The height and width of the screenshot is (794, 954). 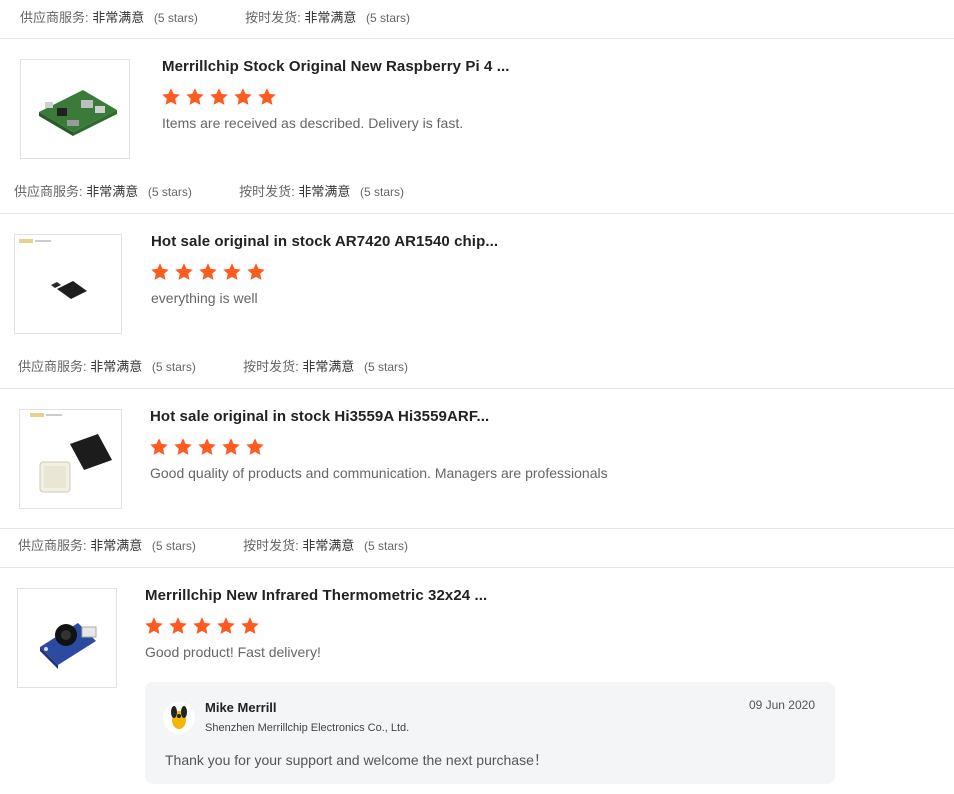 I want to click on review-comment: Good product! Fast delivery!, so click(x=233, y=652).